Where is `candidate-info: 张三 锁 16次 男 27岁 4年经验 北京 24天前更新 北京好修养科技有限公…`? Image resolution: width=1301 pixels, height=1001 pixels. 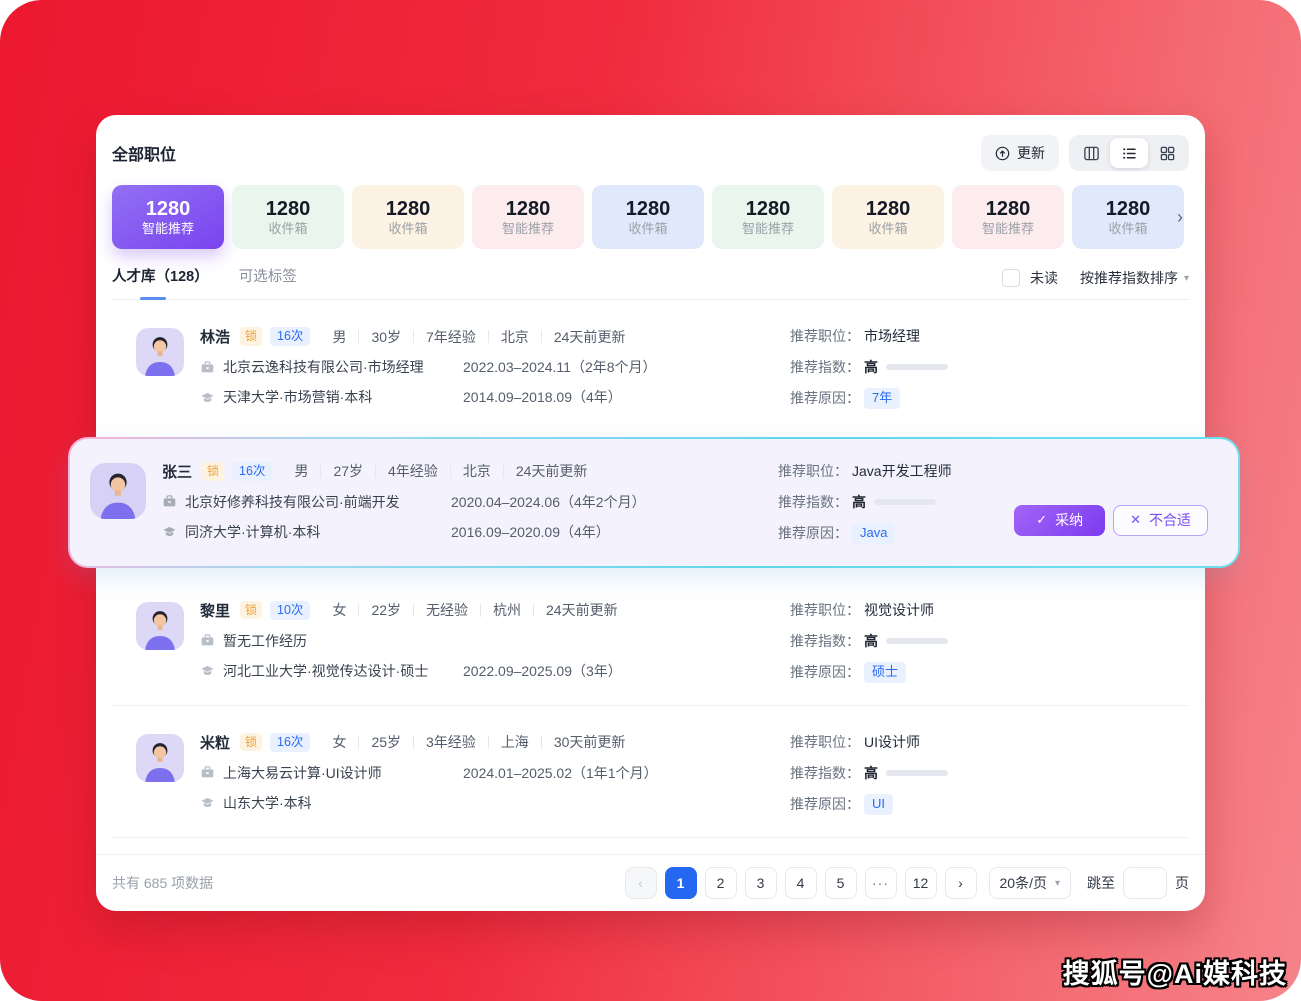 candidate-info: 张三 锁 16次 男 27岁 4年经验 北京 24天前更新 北京好修养科技有限公… is located at coordinates (470, 501).